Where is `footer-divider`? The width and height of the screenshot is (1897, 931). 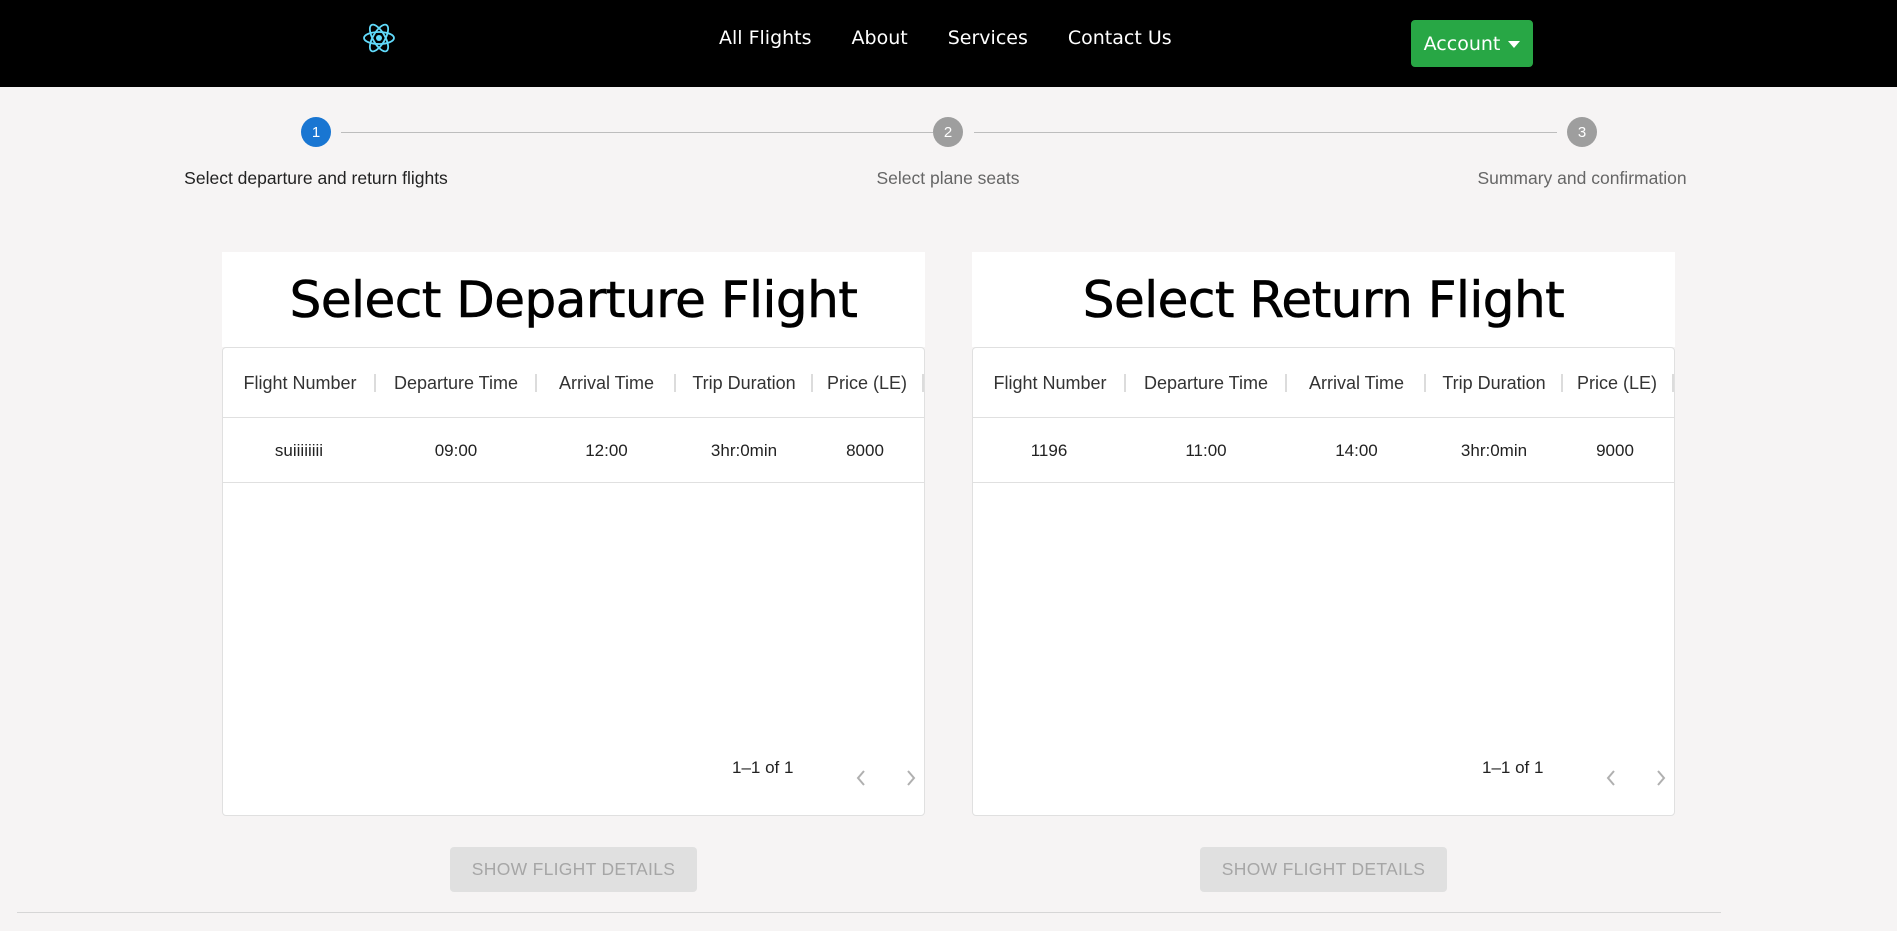
footer-divider is located at coordinates (869, 912).